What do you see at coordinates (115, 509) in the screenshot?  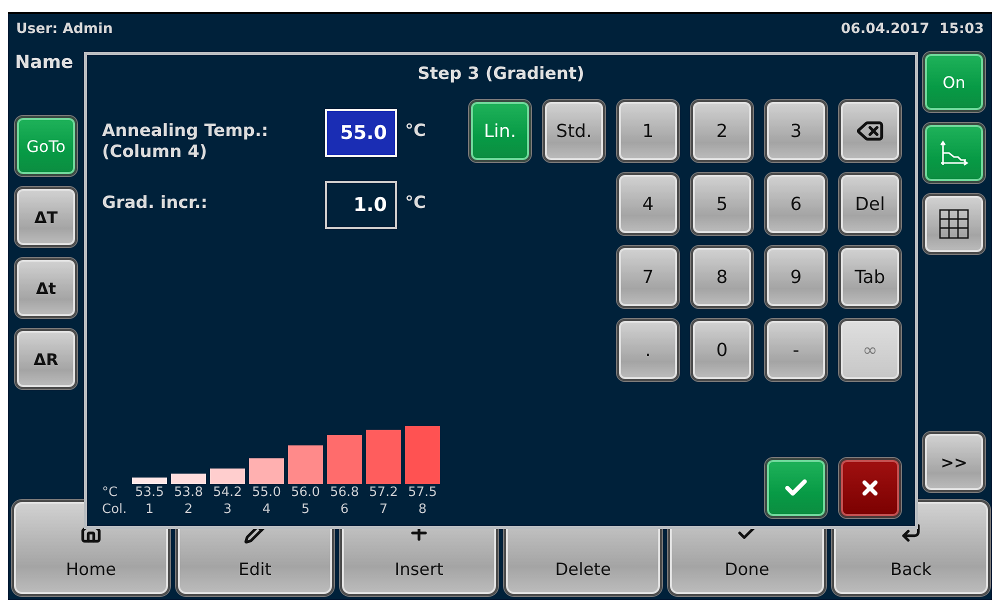 I see `axis-label: Col.` at bounding box center [115, 509].